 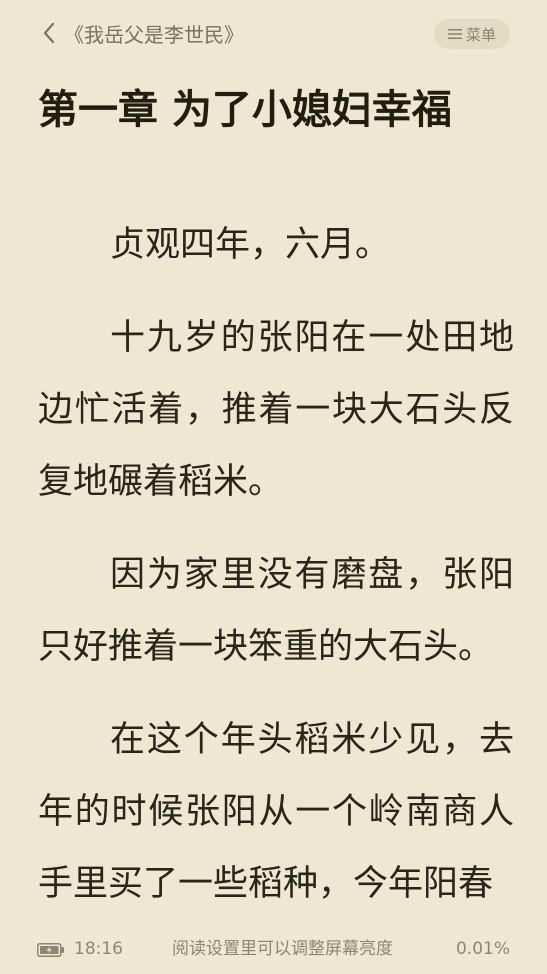 I want to click on hamburger-menu-icon, so click(x=454, y=34).